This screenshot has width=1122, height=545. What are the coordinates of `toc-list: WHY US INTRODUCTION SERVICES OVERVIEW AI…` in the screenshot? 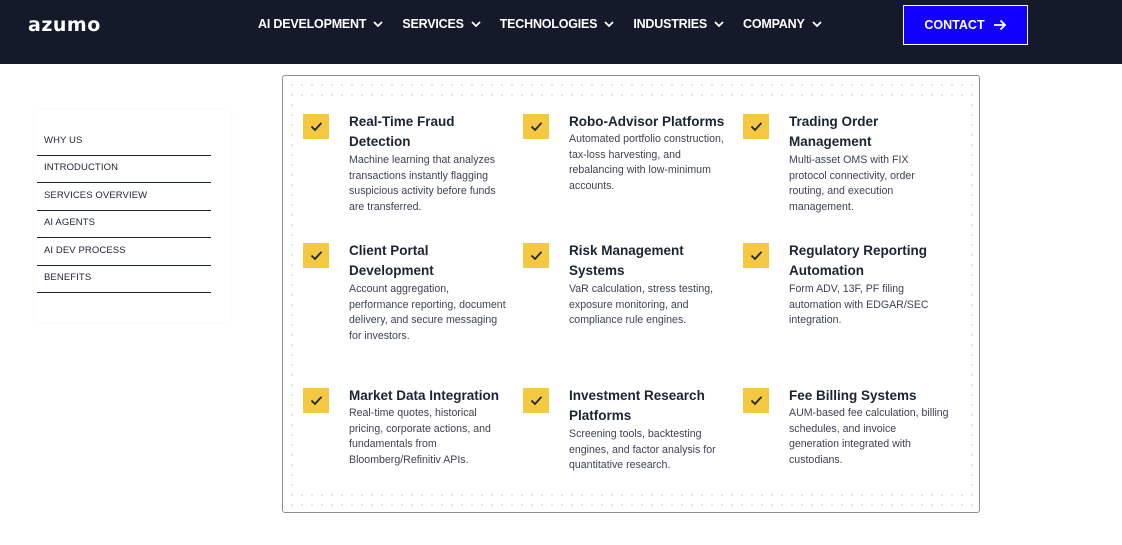 It's located at (124, 210).